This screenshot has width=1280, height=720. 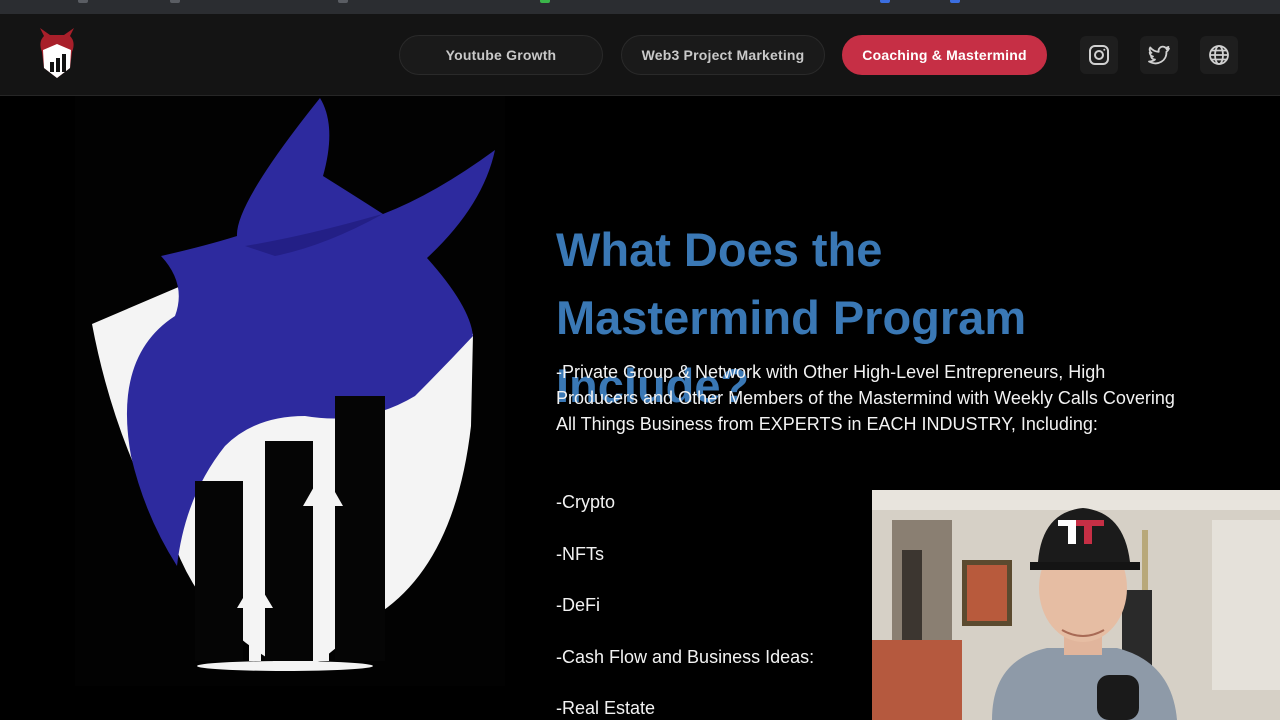 What do you see at coordinates (1159, 55) in the screenshot?
I see `twitter-icon` at bounding box center [1159, 55].